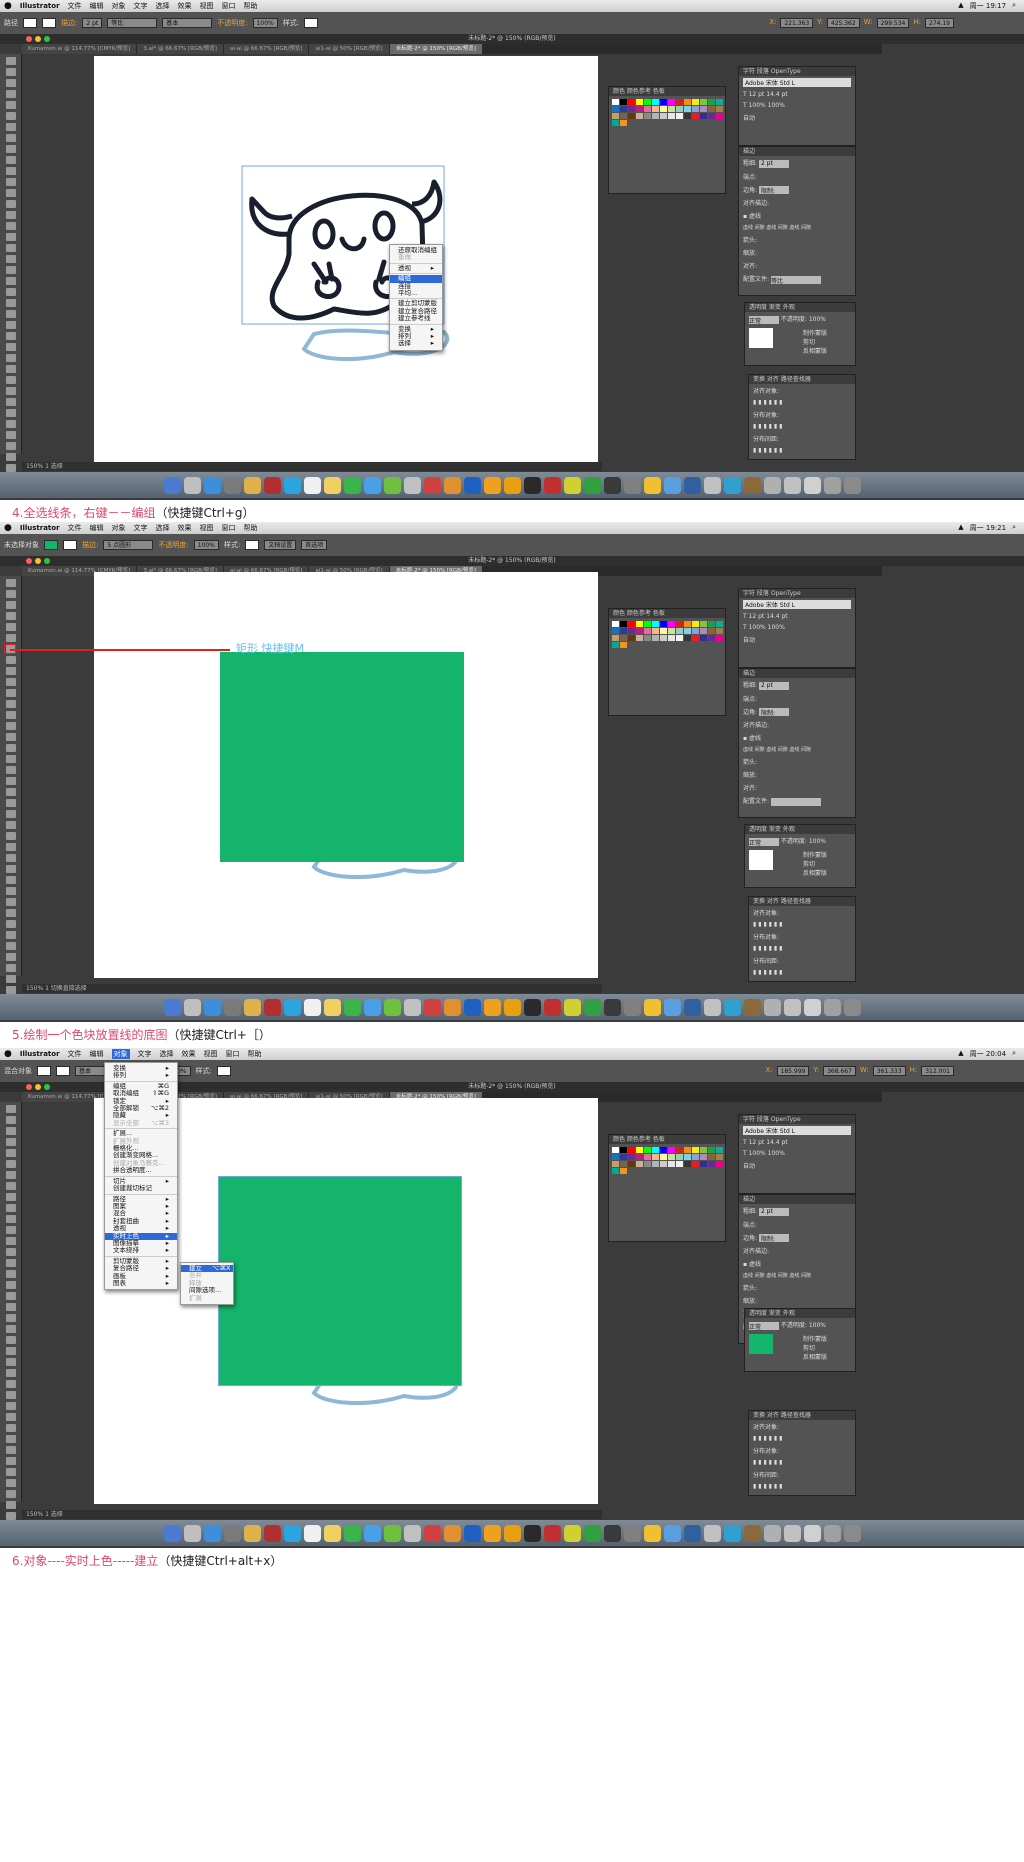 The height and width of the screenshot is (1862, 1024). Describe the element at coordinates (889, 1071) in the screenshot. I see `field-w: 361.333` at that location.